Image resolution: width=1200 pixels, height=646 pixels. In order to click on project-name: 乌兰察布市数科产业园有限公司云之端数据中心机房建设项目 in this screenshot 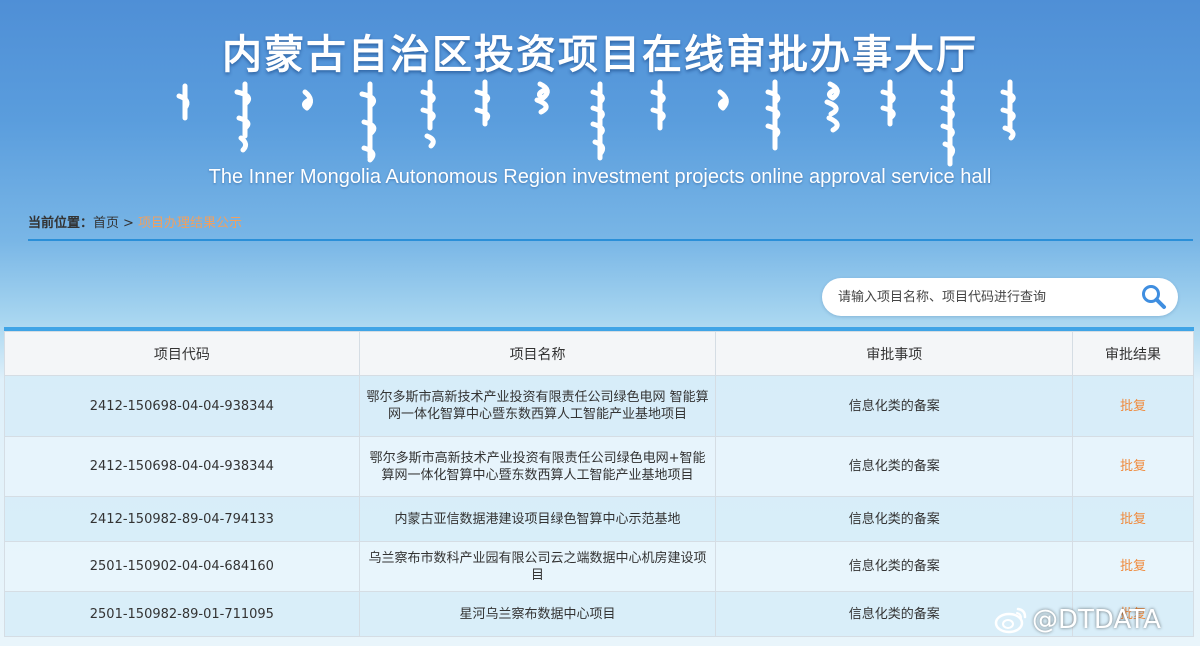, I will do `click(537, 566)`.